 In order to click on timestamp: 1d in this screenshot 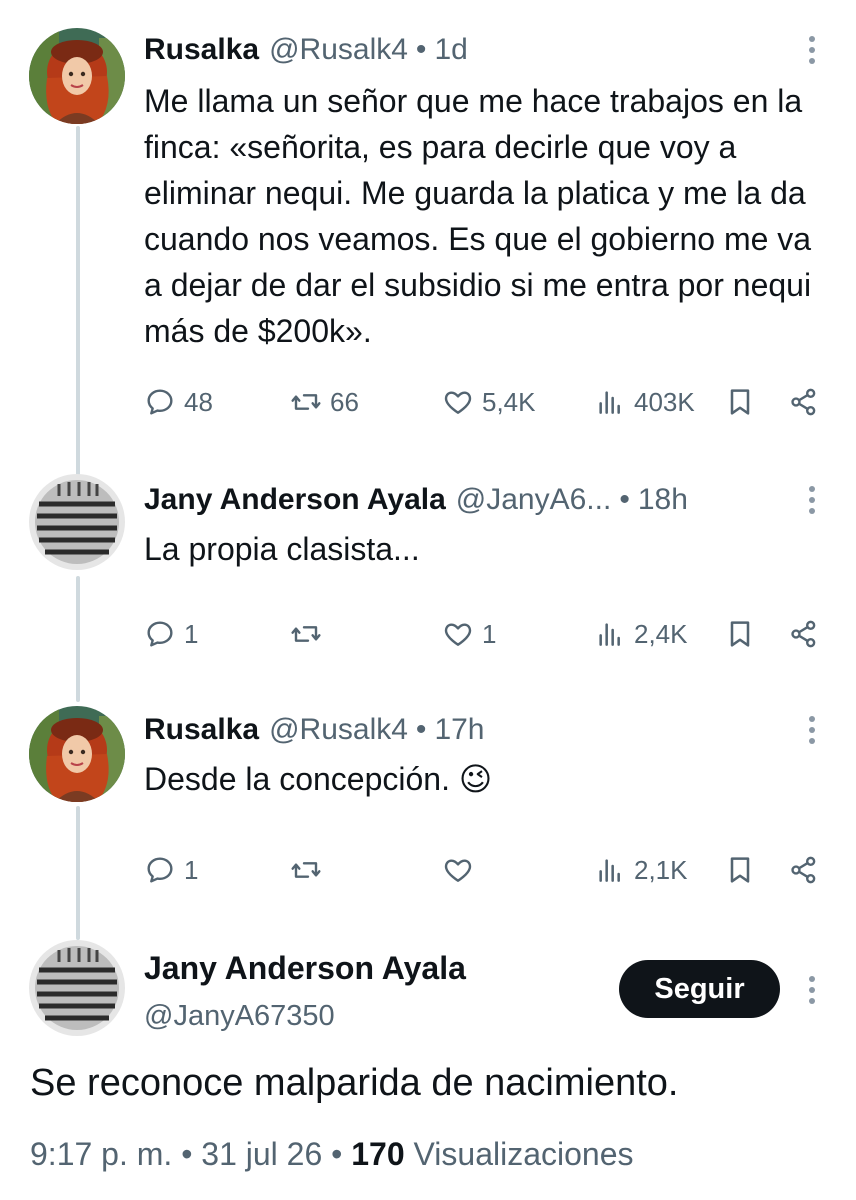, I will do `click(450, 50)`.